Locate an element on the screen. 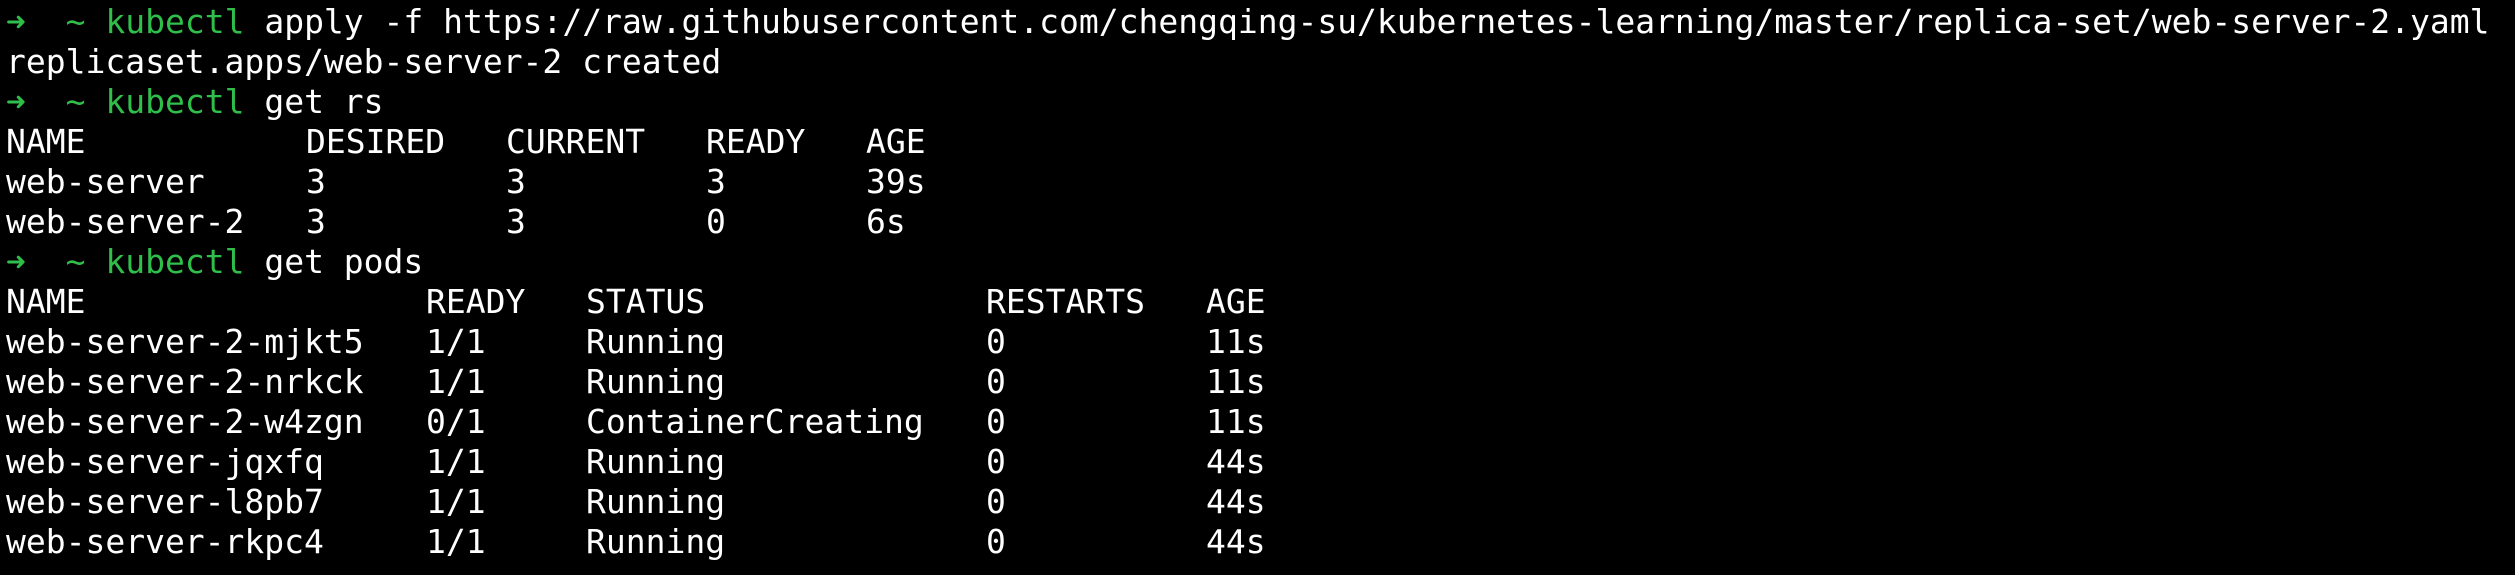  command-args: get rs is located at coordinates (324, 101).